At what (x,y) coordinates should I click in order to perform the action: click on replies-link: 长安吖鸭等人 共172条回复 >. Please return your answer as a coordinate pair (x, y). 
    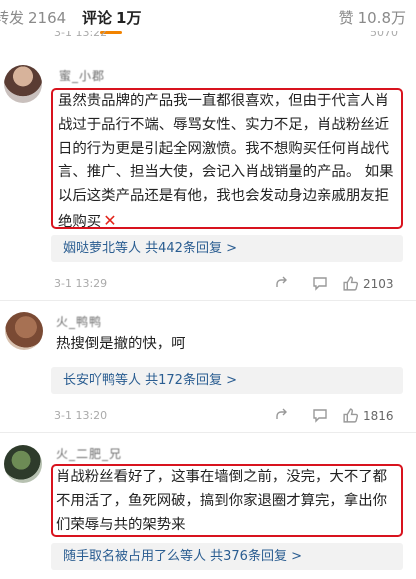
    Looking at the image, I should click on (227, 380).